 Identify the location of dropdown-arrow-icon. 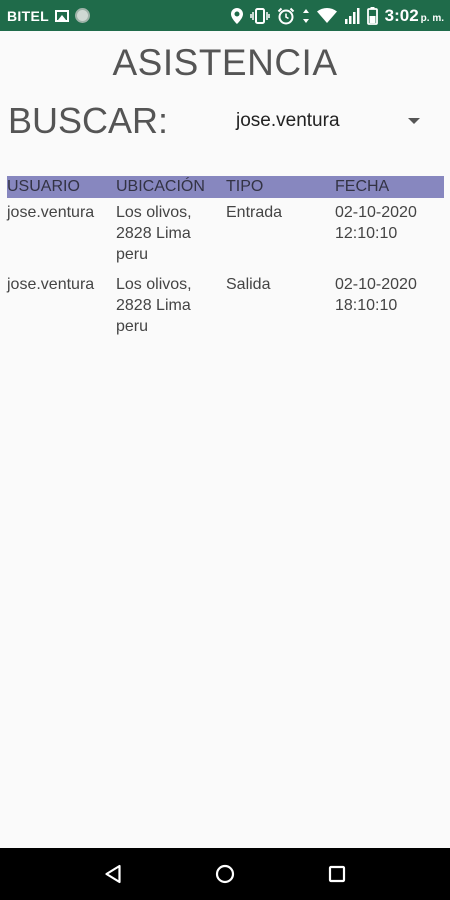
(414, 121).